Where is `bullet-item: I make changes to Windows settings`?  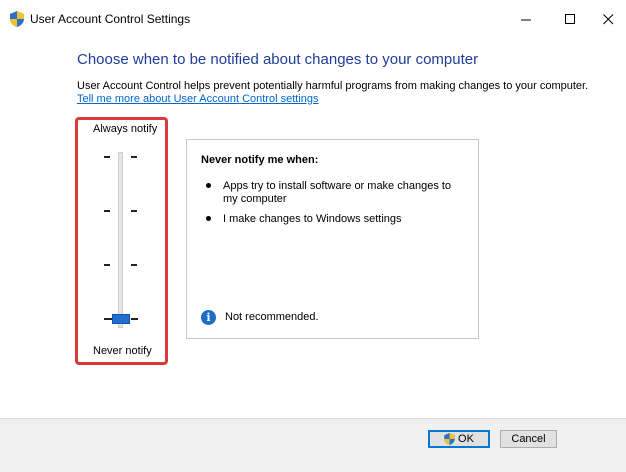
bullet-item: I make changes to Windows settings is located at coordinates (312, 219).